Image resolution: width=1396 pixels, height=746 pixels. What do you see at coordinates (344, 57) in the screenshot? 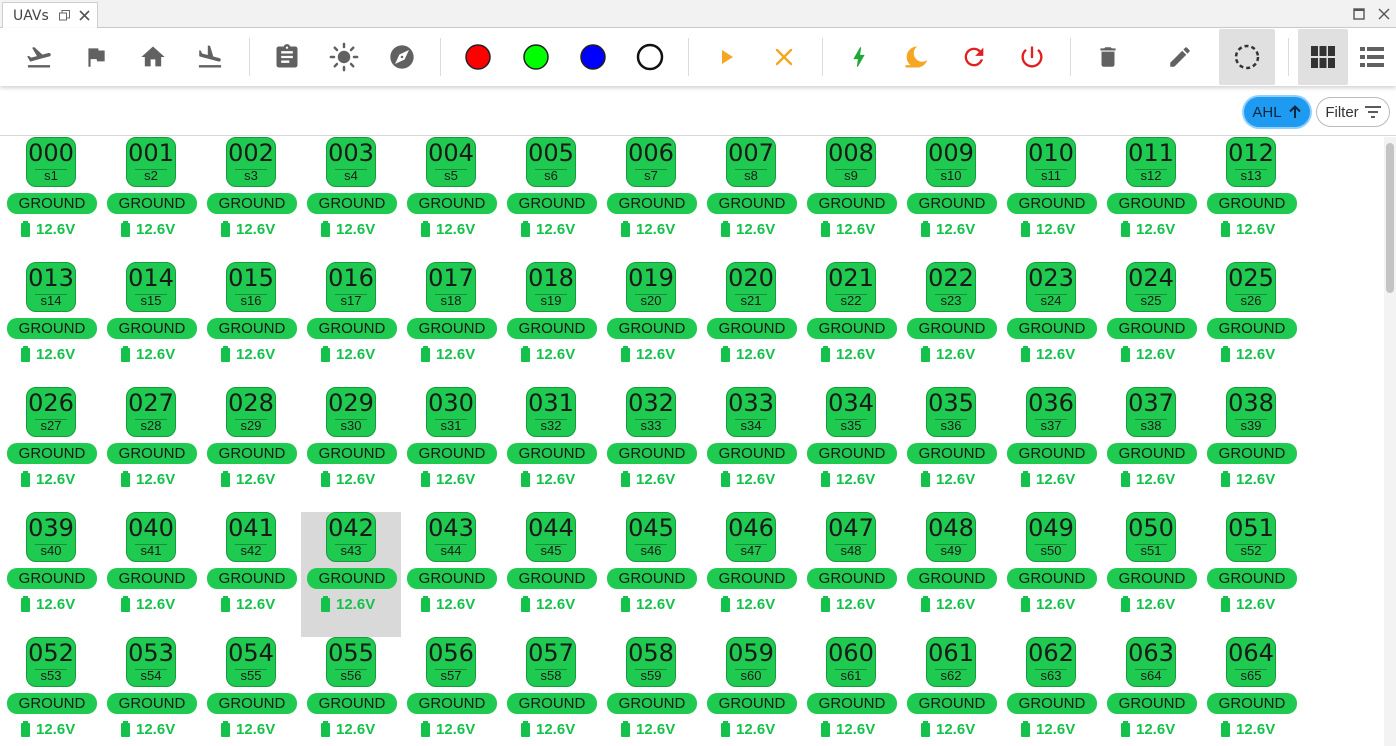
I see `lights-button` at bounding box center [344, 57].